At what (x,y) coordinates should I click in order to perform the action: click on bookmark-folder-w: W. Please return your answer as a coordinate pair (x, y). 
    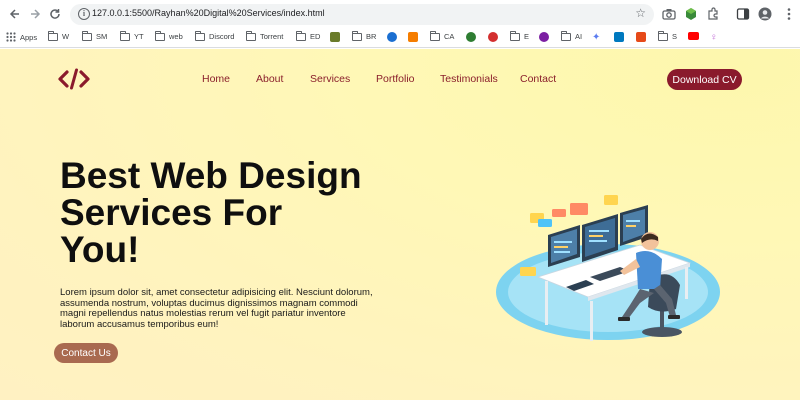
    Looking at the image, I should click on (58, 35).